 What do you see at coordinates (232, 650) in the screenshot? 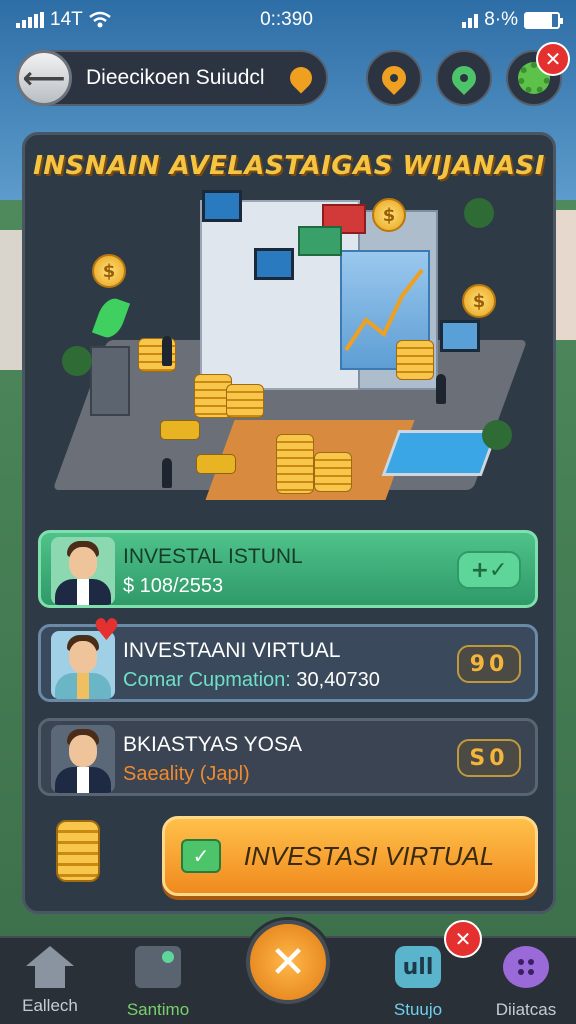
I see `investment-name: INVESTAANI VIRTUAL` at bounding box center [232, 650].